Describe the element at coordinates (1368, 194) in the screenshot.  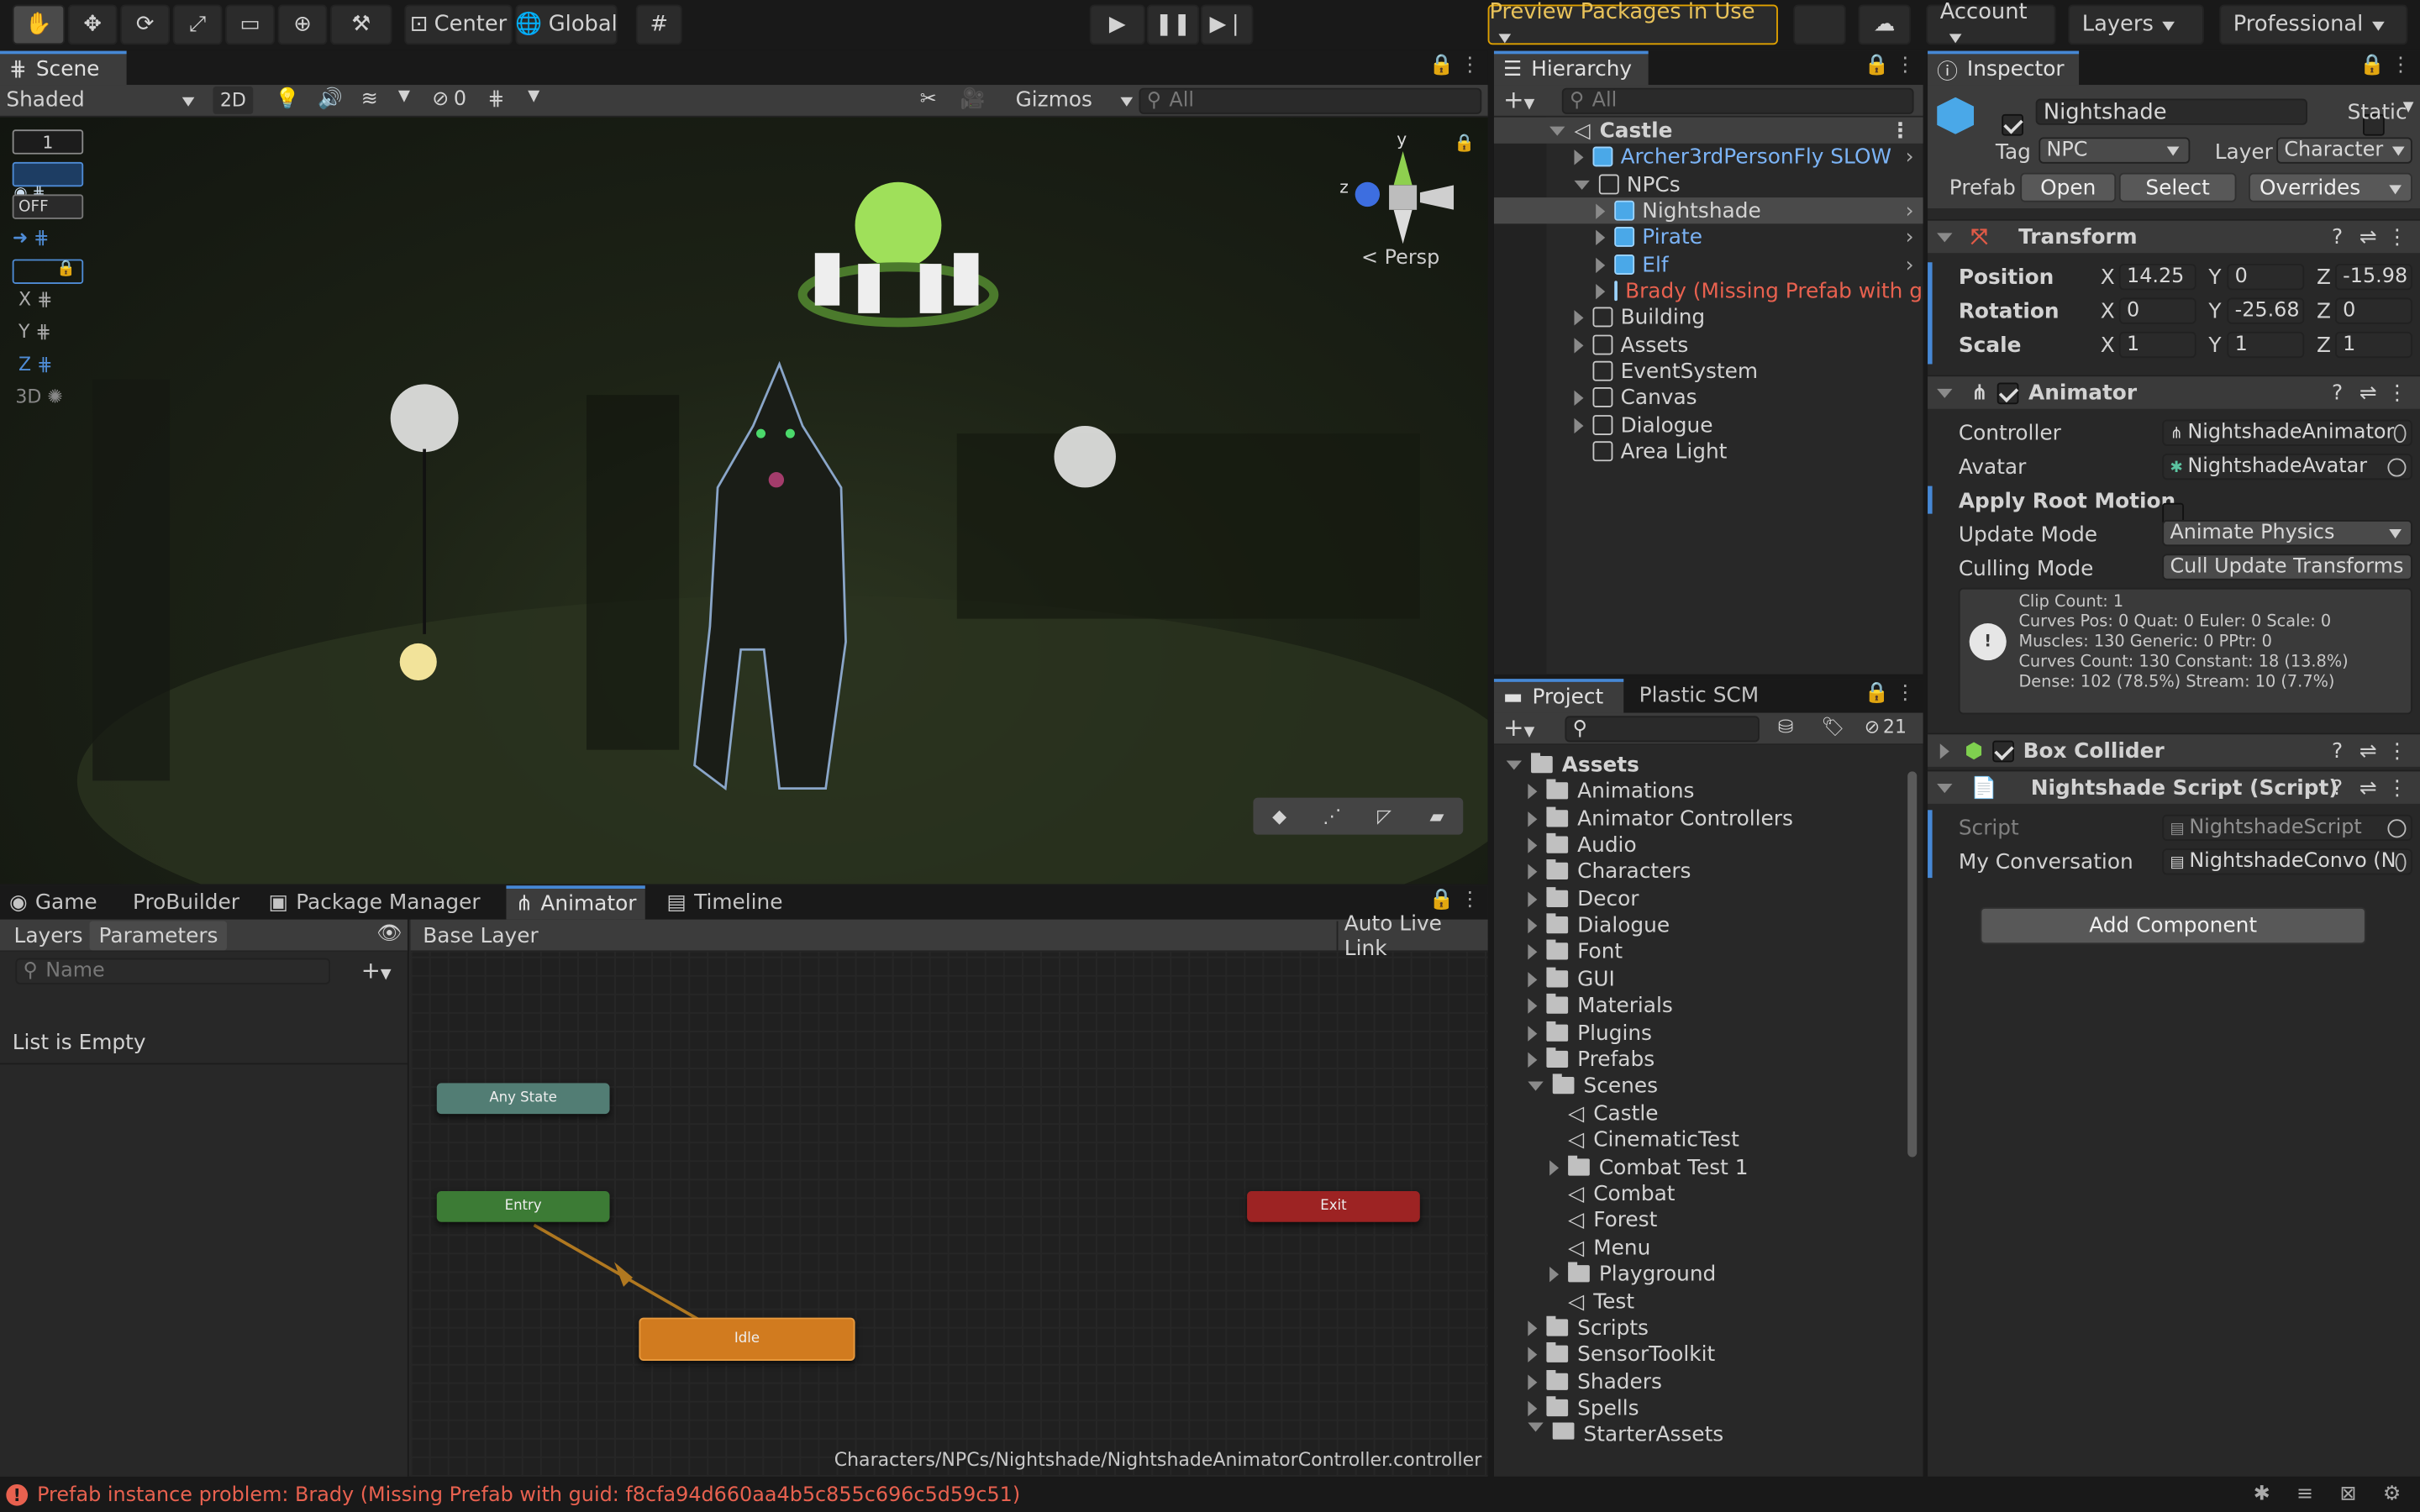
I see `gizmo-z-axis` at that location.